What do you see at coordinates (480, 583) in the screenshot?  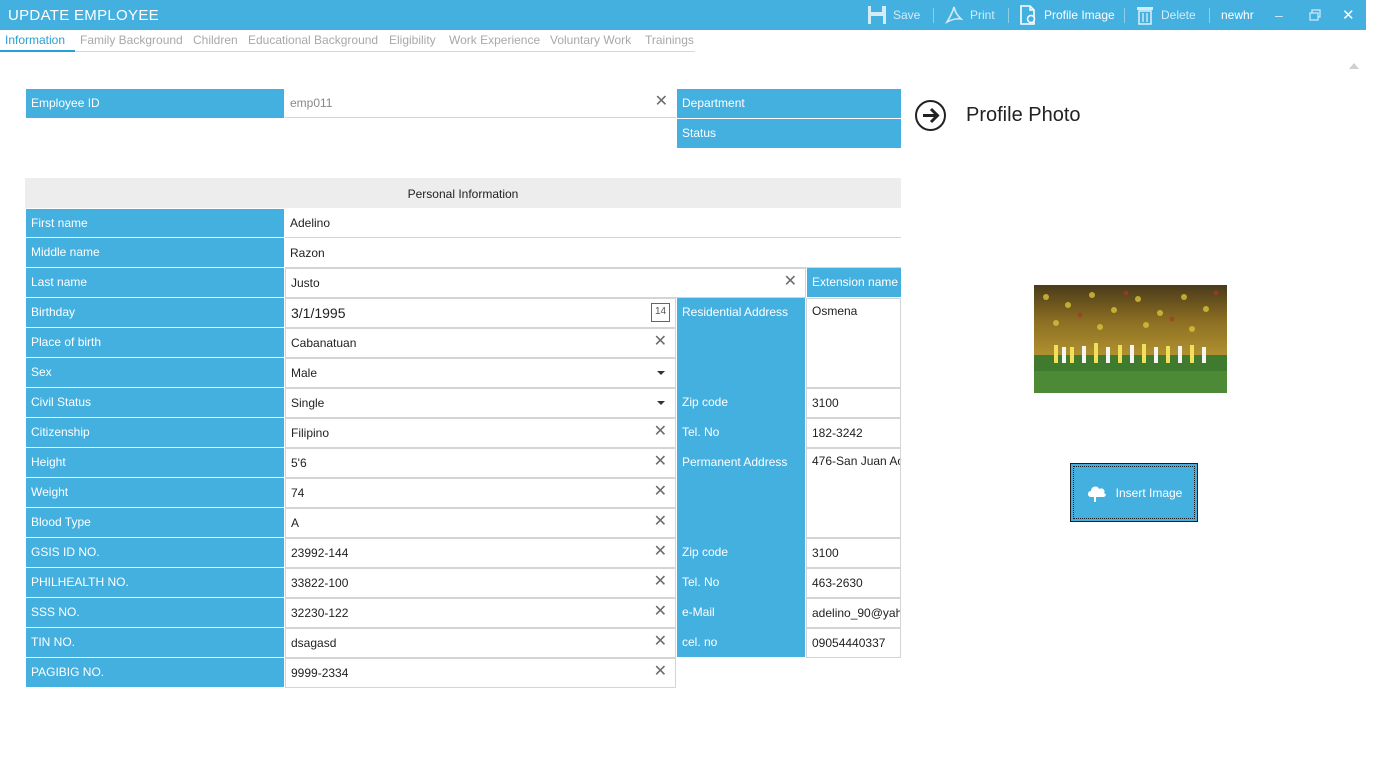 I see `philhealth-field: 33822-100 ✕` at bounding box center [480, 583].